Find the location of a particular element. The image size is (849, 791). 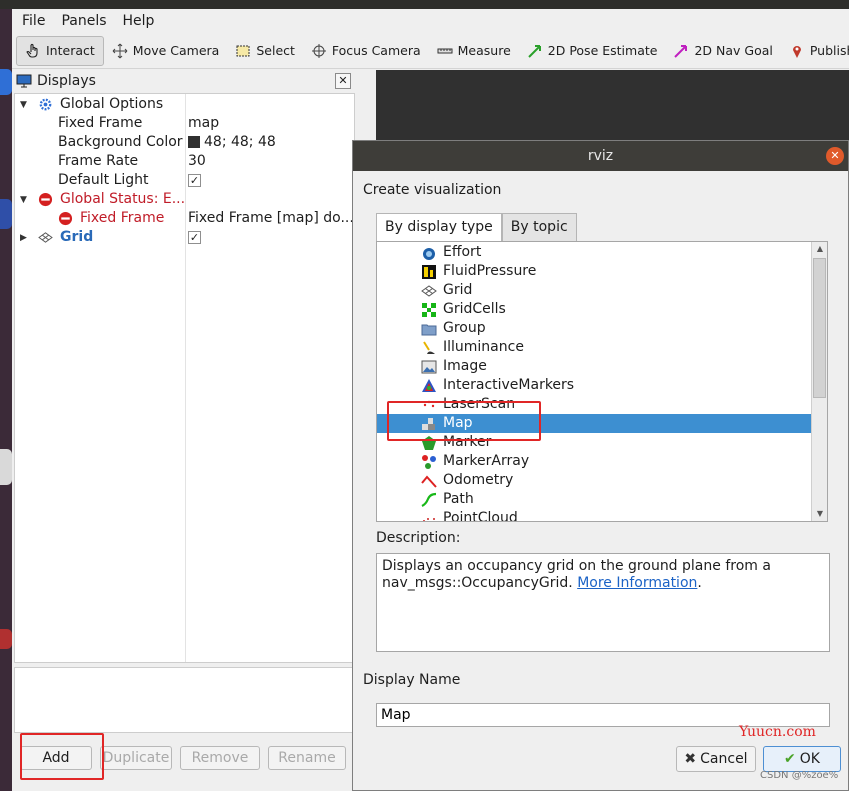

dialog-tabs: By display type By topic is located at coordinates (476, 227).